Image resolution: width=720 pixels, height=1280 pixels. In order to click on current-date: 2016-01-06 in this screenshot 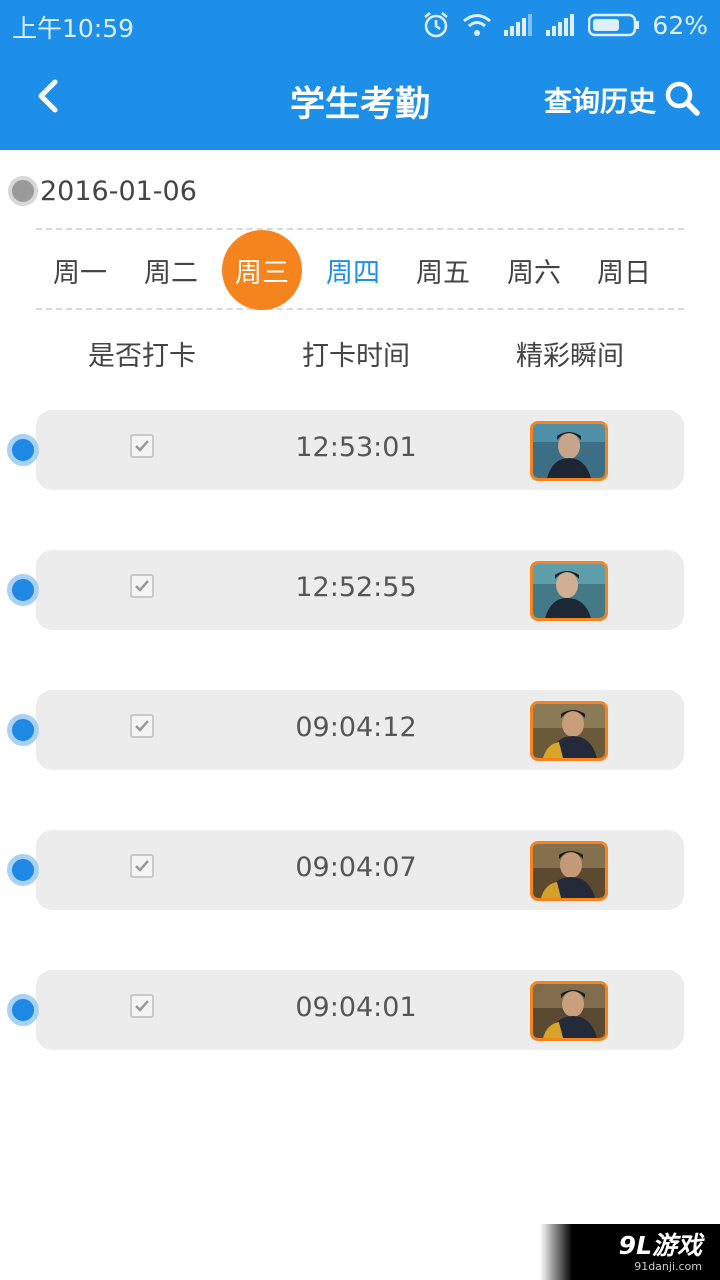, I will do `click(118, 191)`.